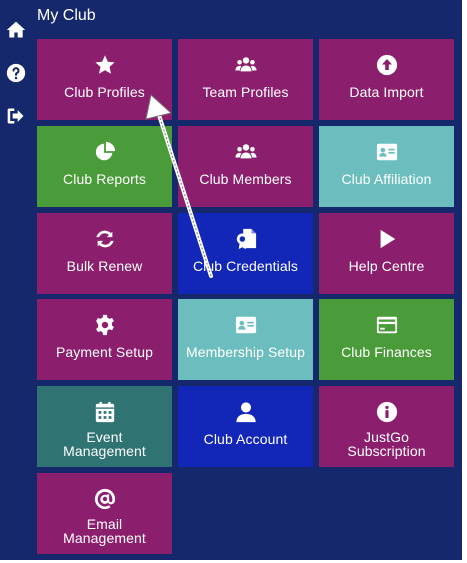 This screenshot has width=467, height=563. Describe the element at coordinates (104, 79) in the screenshot. I see `tile-club-profiles: Club Profiles` at that location.